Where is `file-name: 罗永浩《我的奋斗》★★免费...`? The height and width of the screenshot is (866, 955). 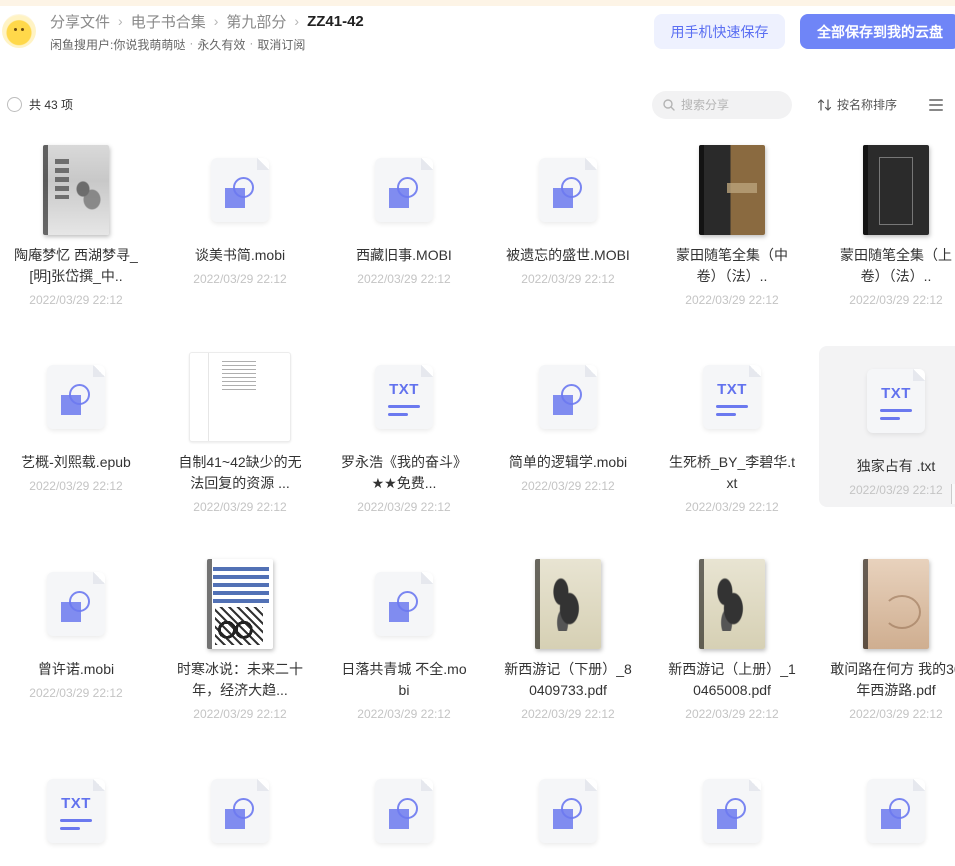
file-name: 罗永浩《我的奋斗》★★免费... is located at coordinates (404, 472).